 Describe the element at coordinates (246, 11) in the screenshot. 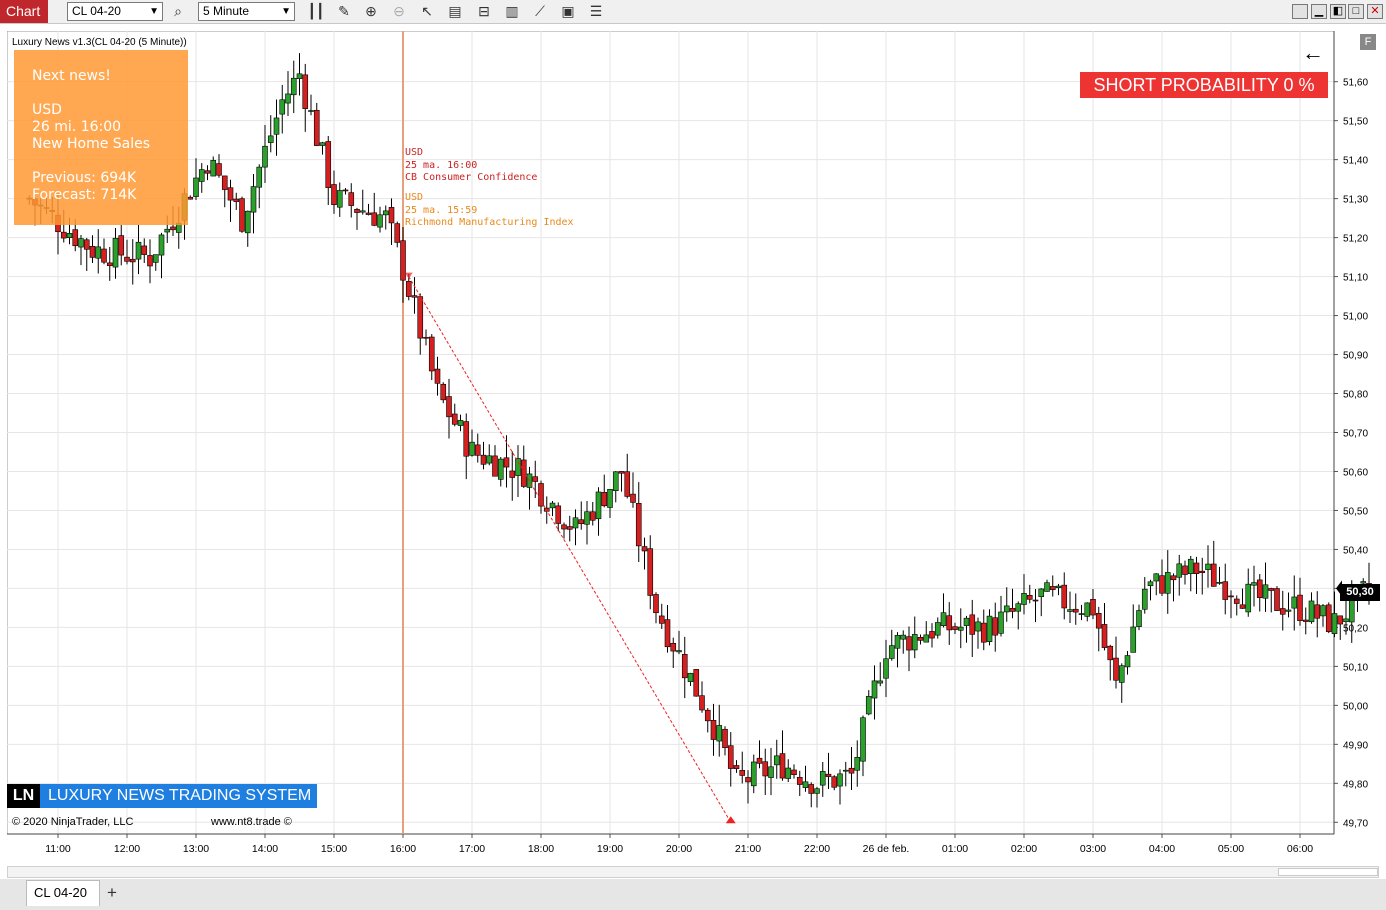

I see `interval-selector: 5 Minute ▼` at that location.